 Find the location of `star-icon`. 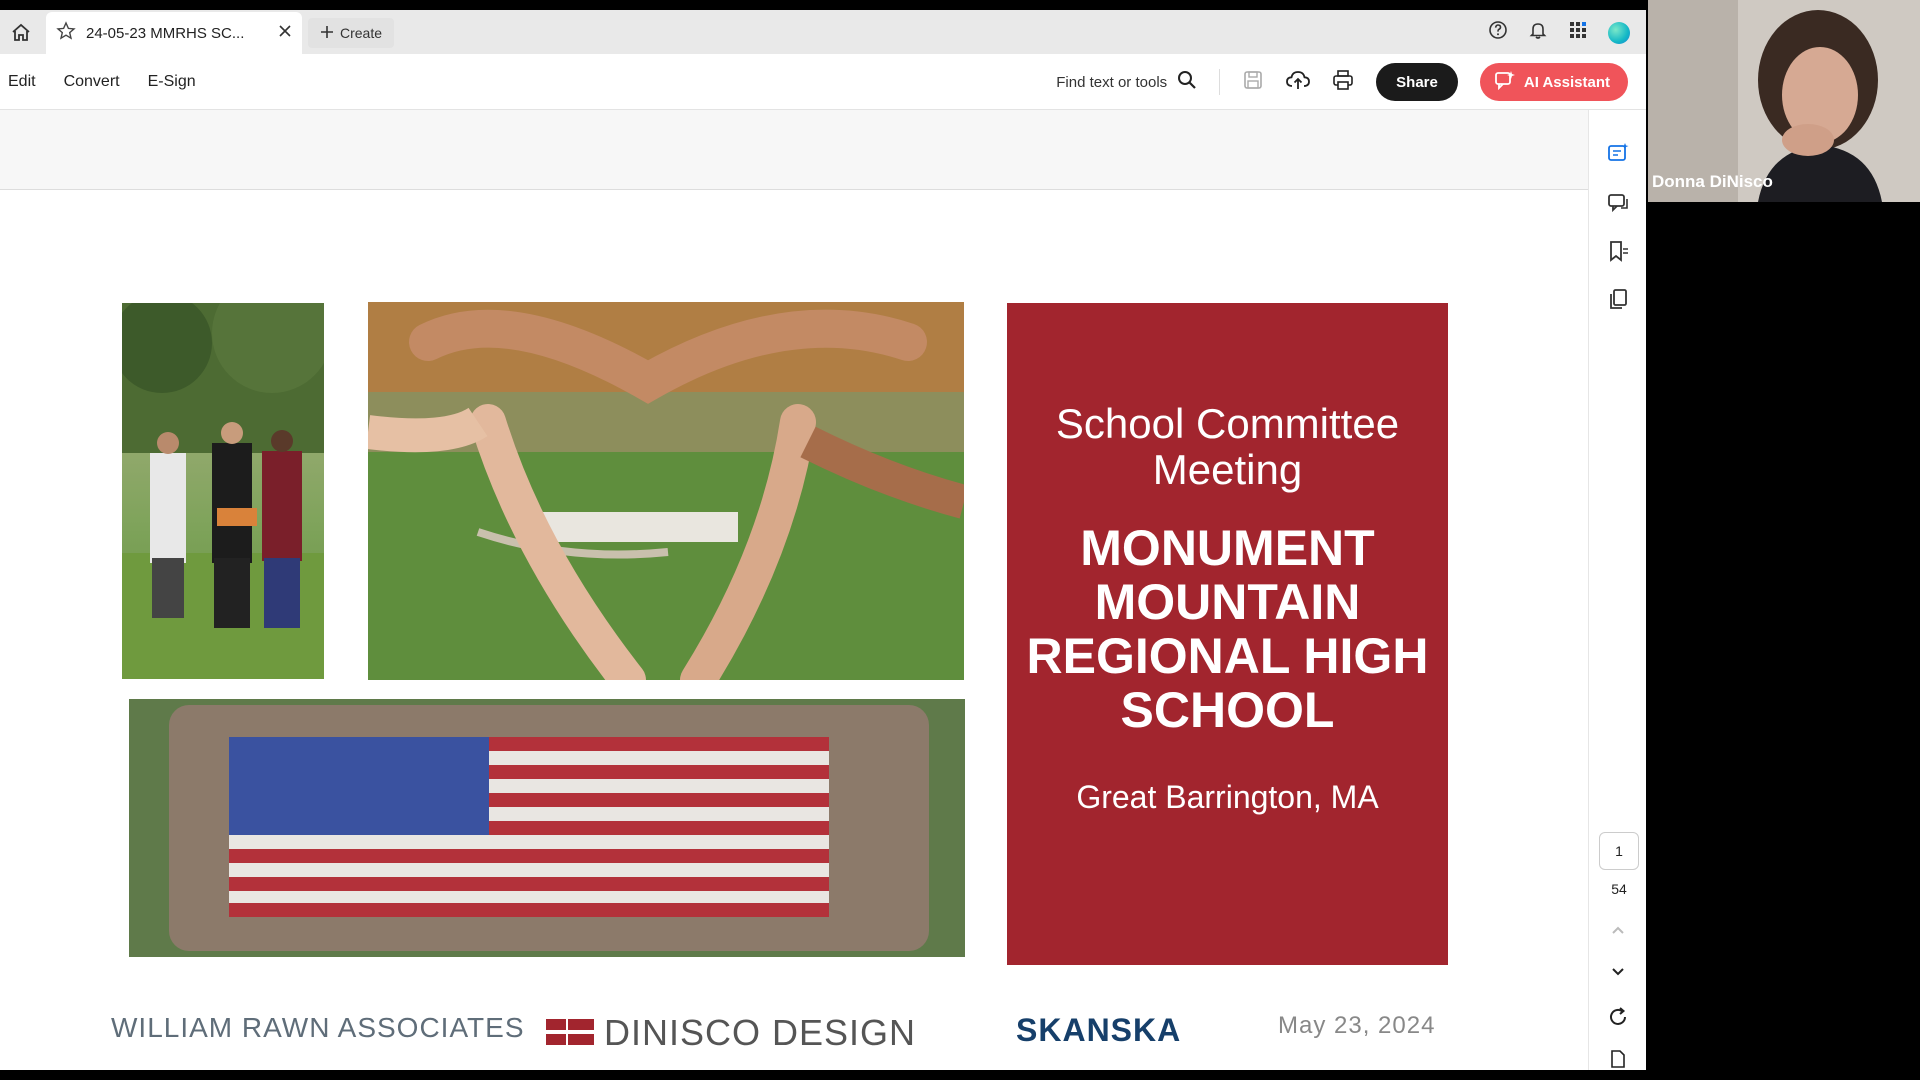

star-icon is located at coordinates (66, 33).